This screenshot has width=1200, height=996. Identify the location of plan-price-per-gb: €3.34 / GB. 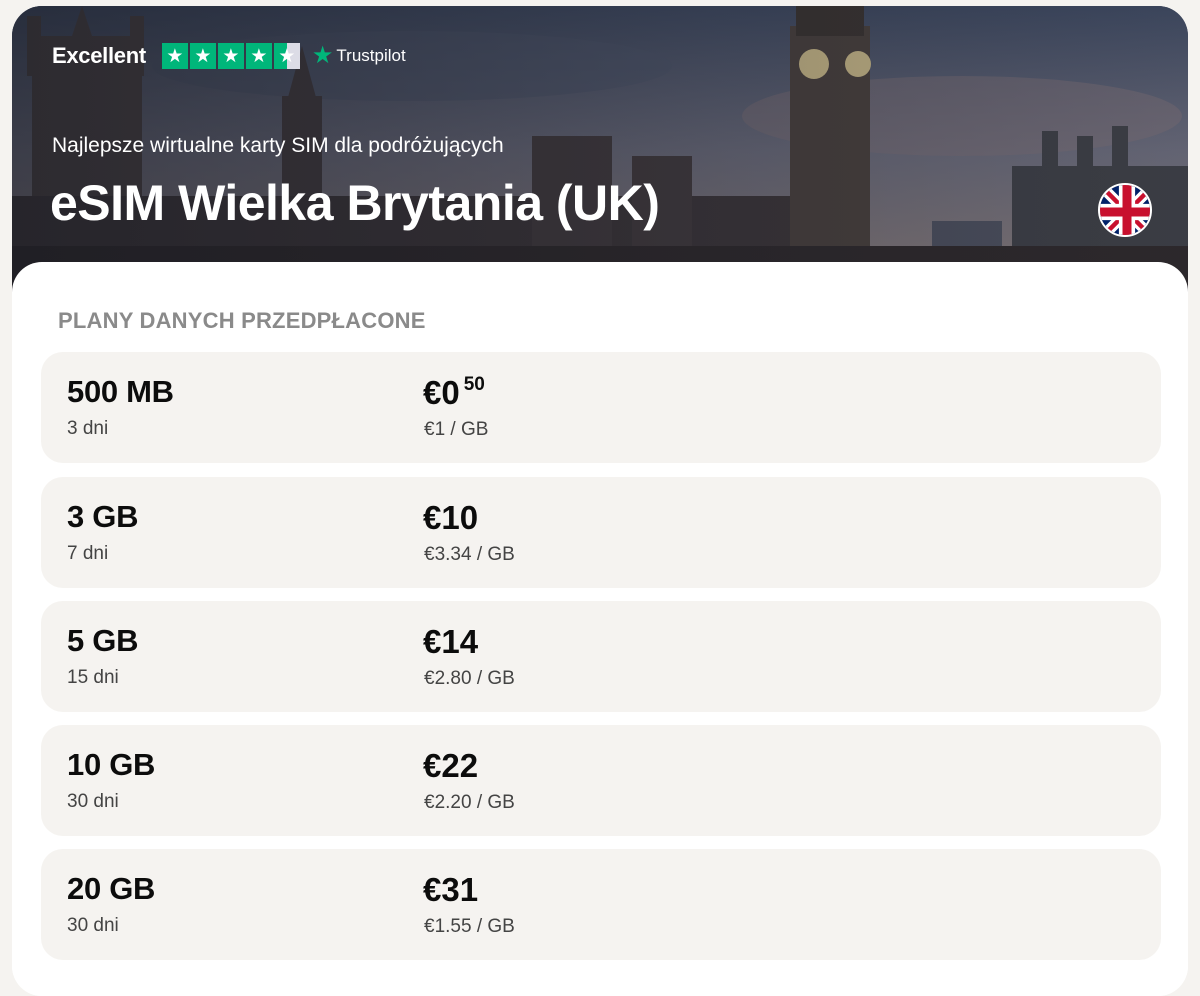
(469, 554).